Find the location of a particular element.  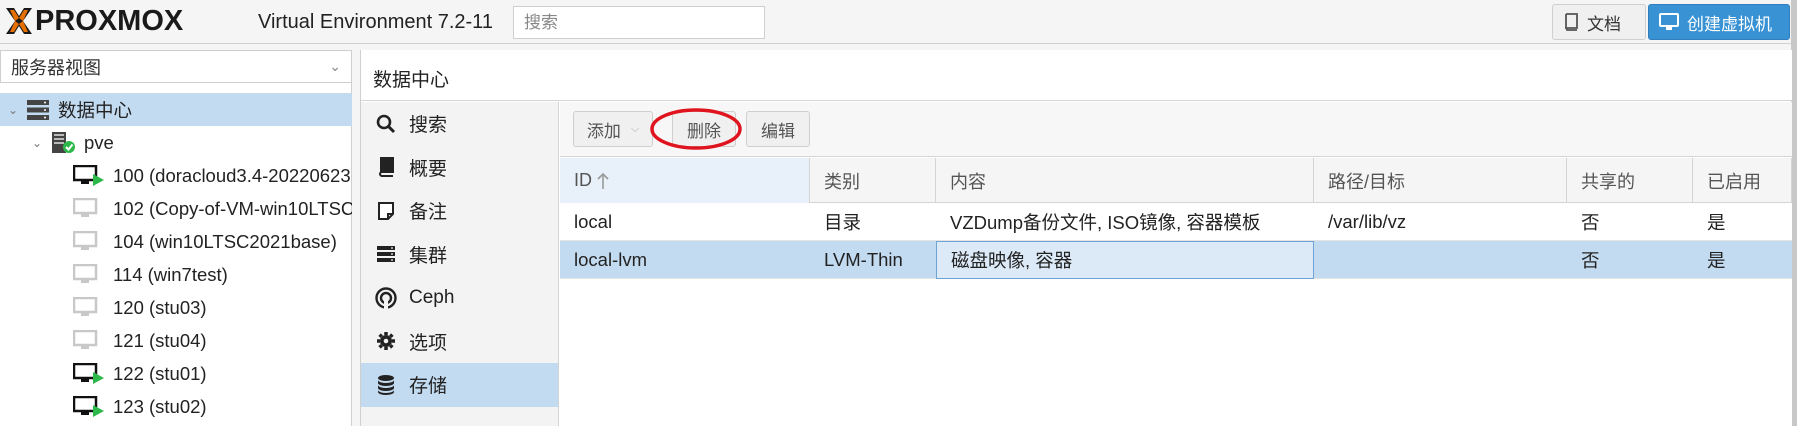

menu-item-label: Ceph is located at coordinates (432, 297).